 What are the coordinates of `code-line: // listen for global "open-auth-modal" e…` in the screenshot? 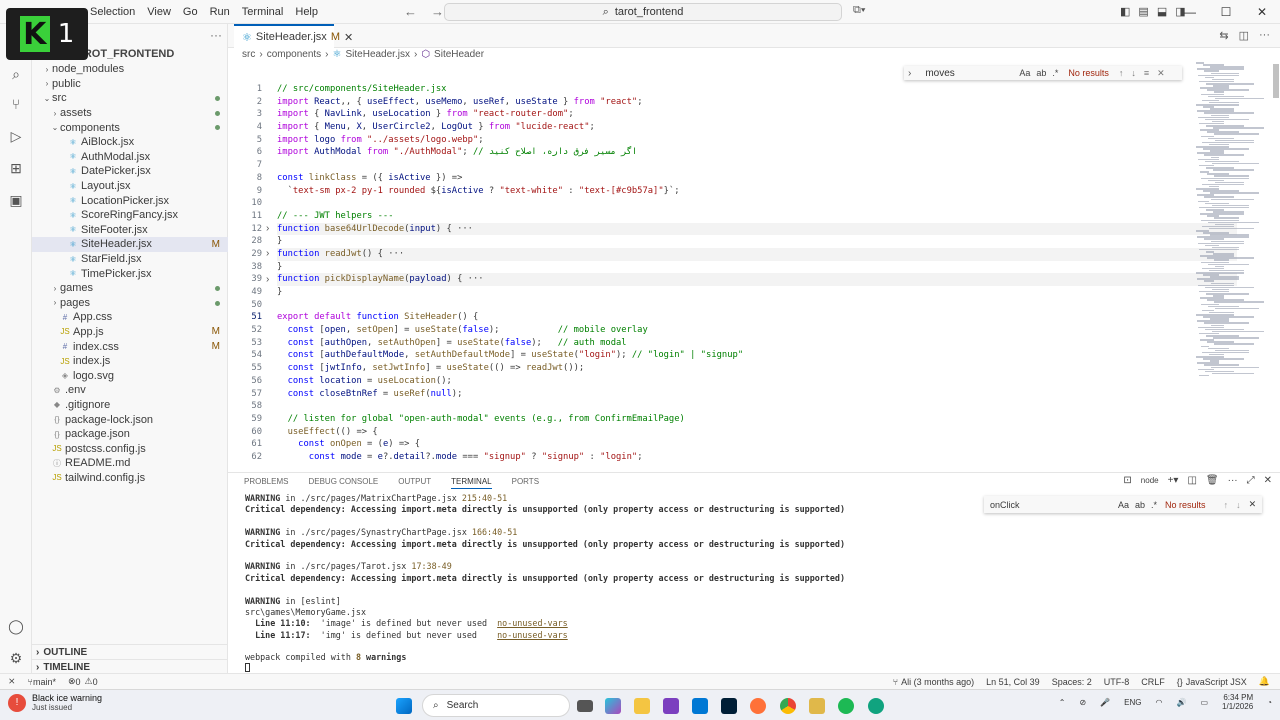 It's located at (757, 419).